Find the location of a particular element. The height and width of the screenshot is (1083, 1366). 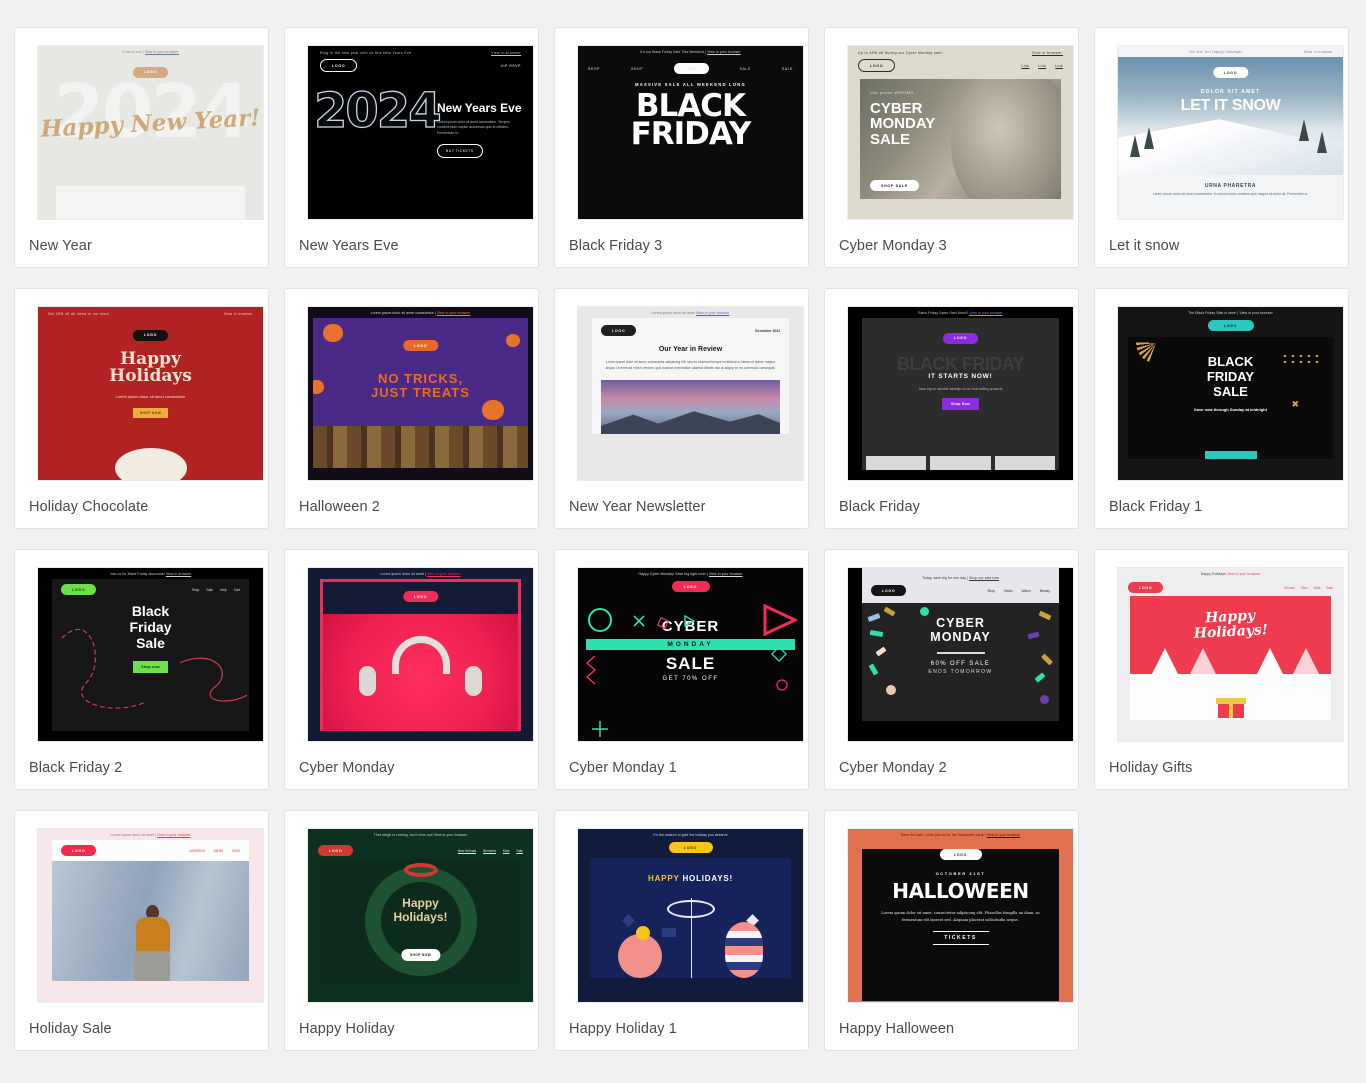

nav-item-women: Women is located at coordinates (1289, 588).